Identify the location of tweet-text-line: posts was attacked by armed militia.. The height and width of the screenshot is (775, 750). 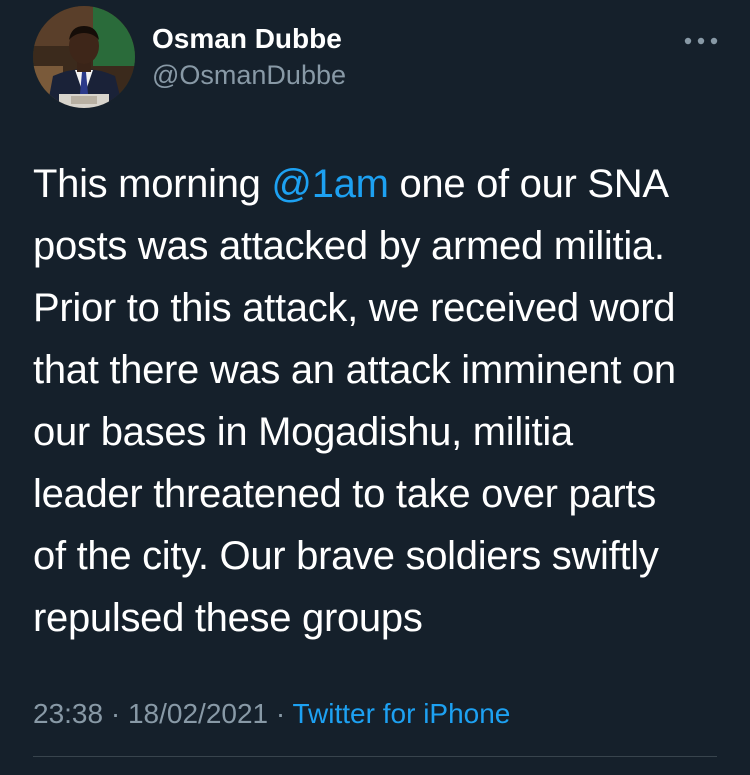
(349, 246).